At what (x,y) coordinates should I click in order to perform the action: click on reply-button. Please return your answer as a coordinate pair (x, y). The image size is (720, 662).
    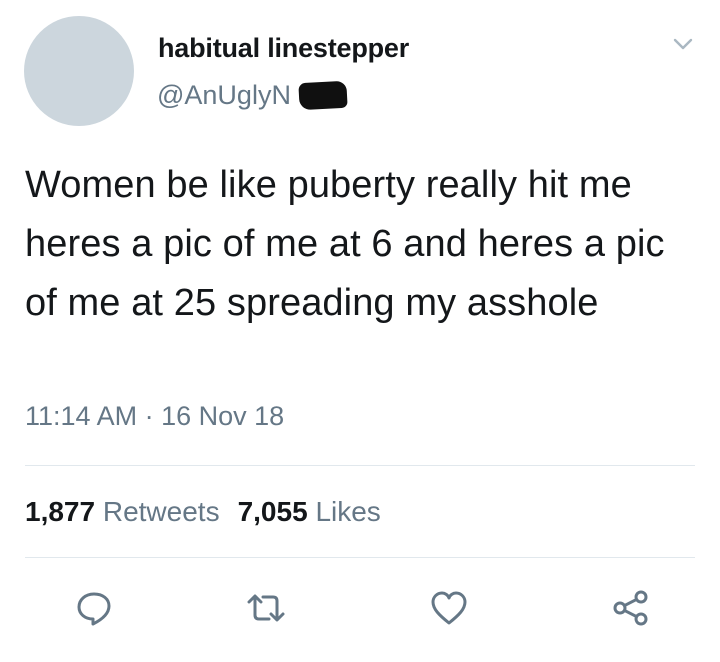
    Looking at the image, I should click on (94, 608).